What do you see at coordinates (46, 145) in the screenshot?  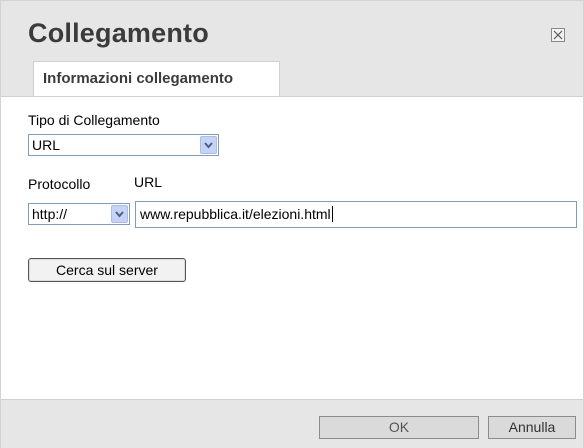 I see `link-type-value: URL` at bounding box center [46, 145].